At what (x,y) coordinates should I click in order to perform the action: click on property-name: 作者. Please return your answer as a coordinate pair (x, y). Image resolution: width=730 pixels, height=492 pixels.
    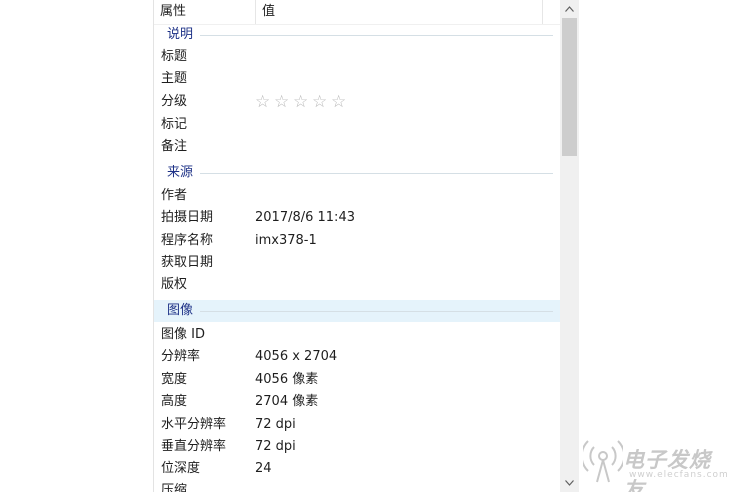
    Looking at the image, I should click on (174, 195).